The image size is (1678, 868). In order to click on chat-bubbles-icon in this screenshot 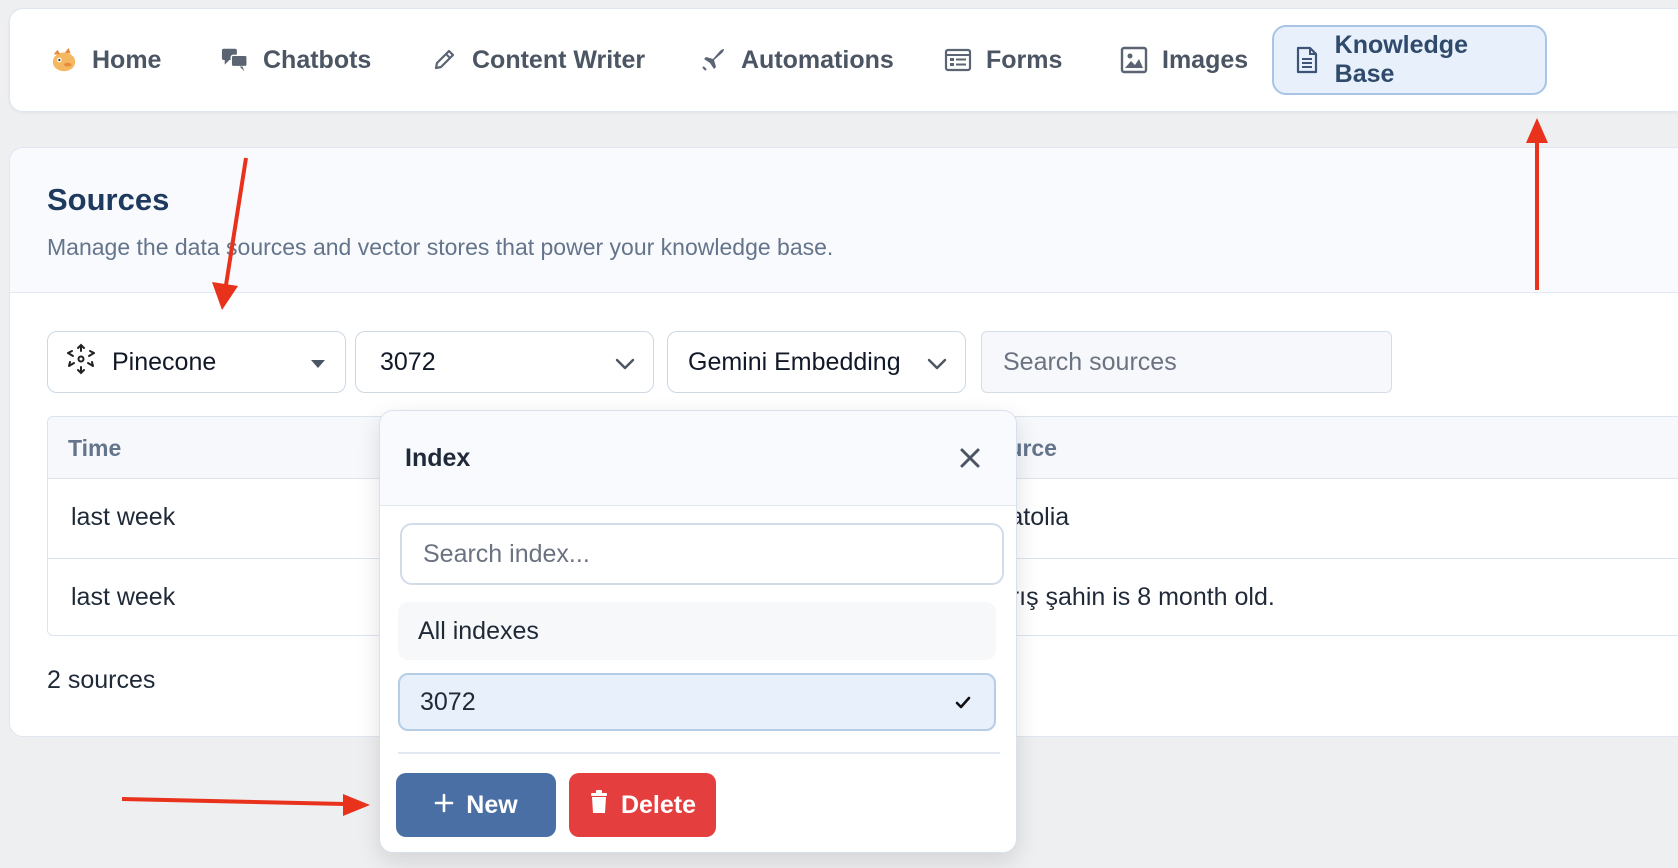, I will do `click(235, 60)`.